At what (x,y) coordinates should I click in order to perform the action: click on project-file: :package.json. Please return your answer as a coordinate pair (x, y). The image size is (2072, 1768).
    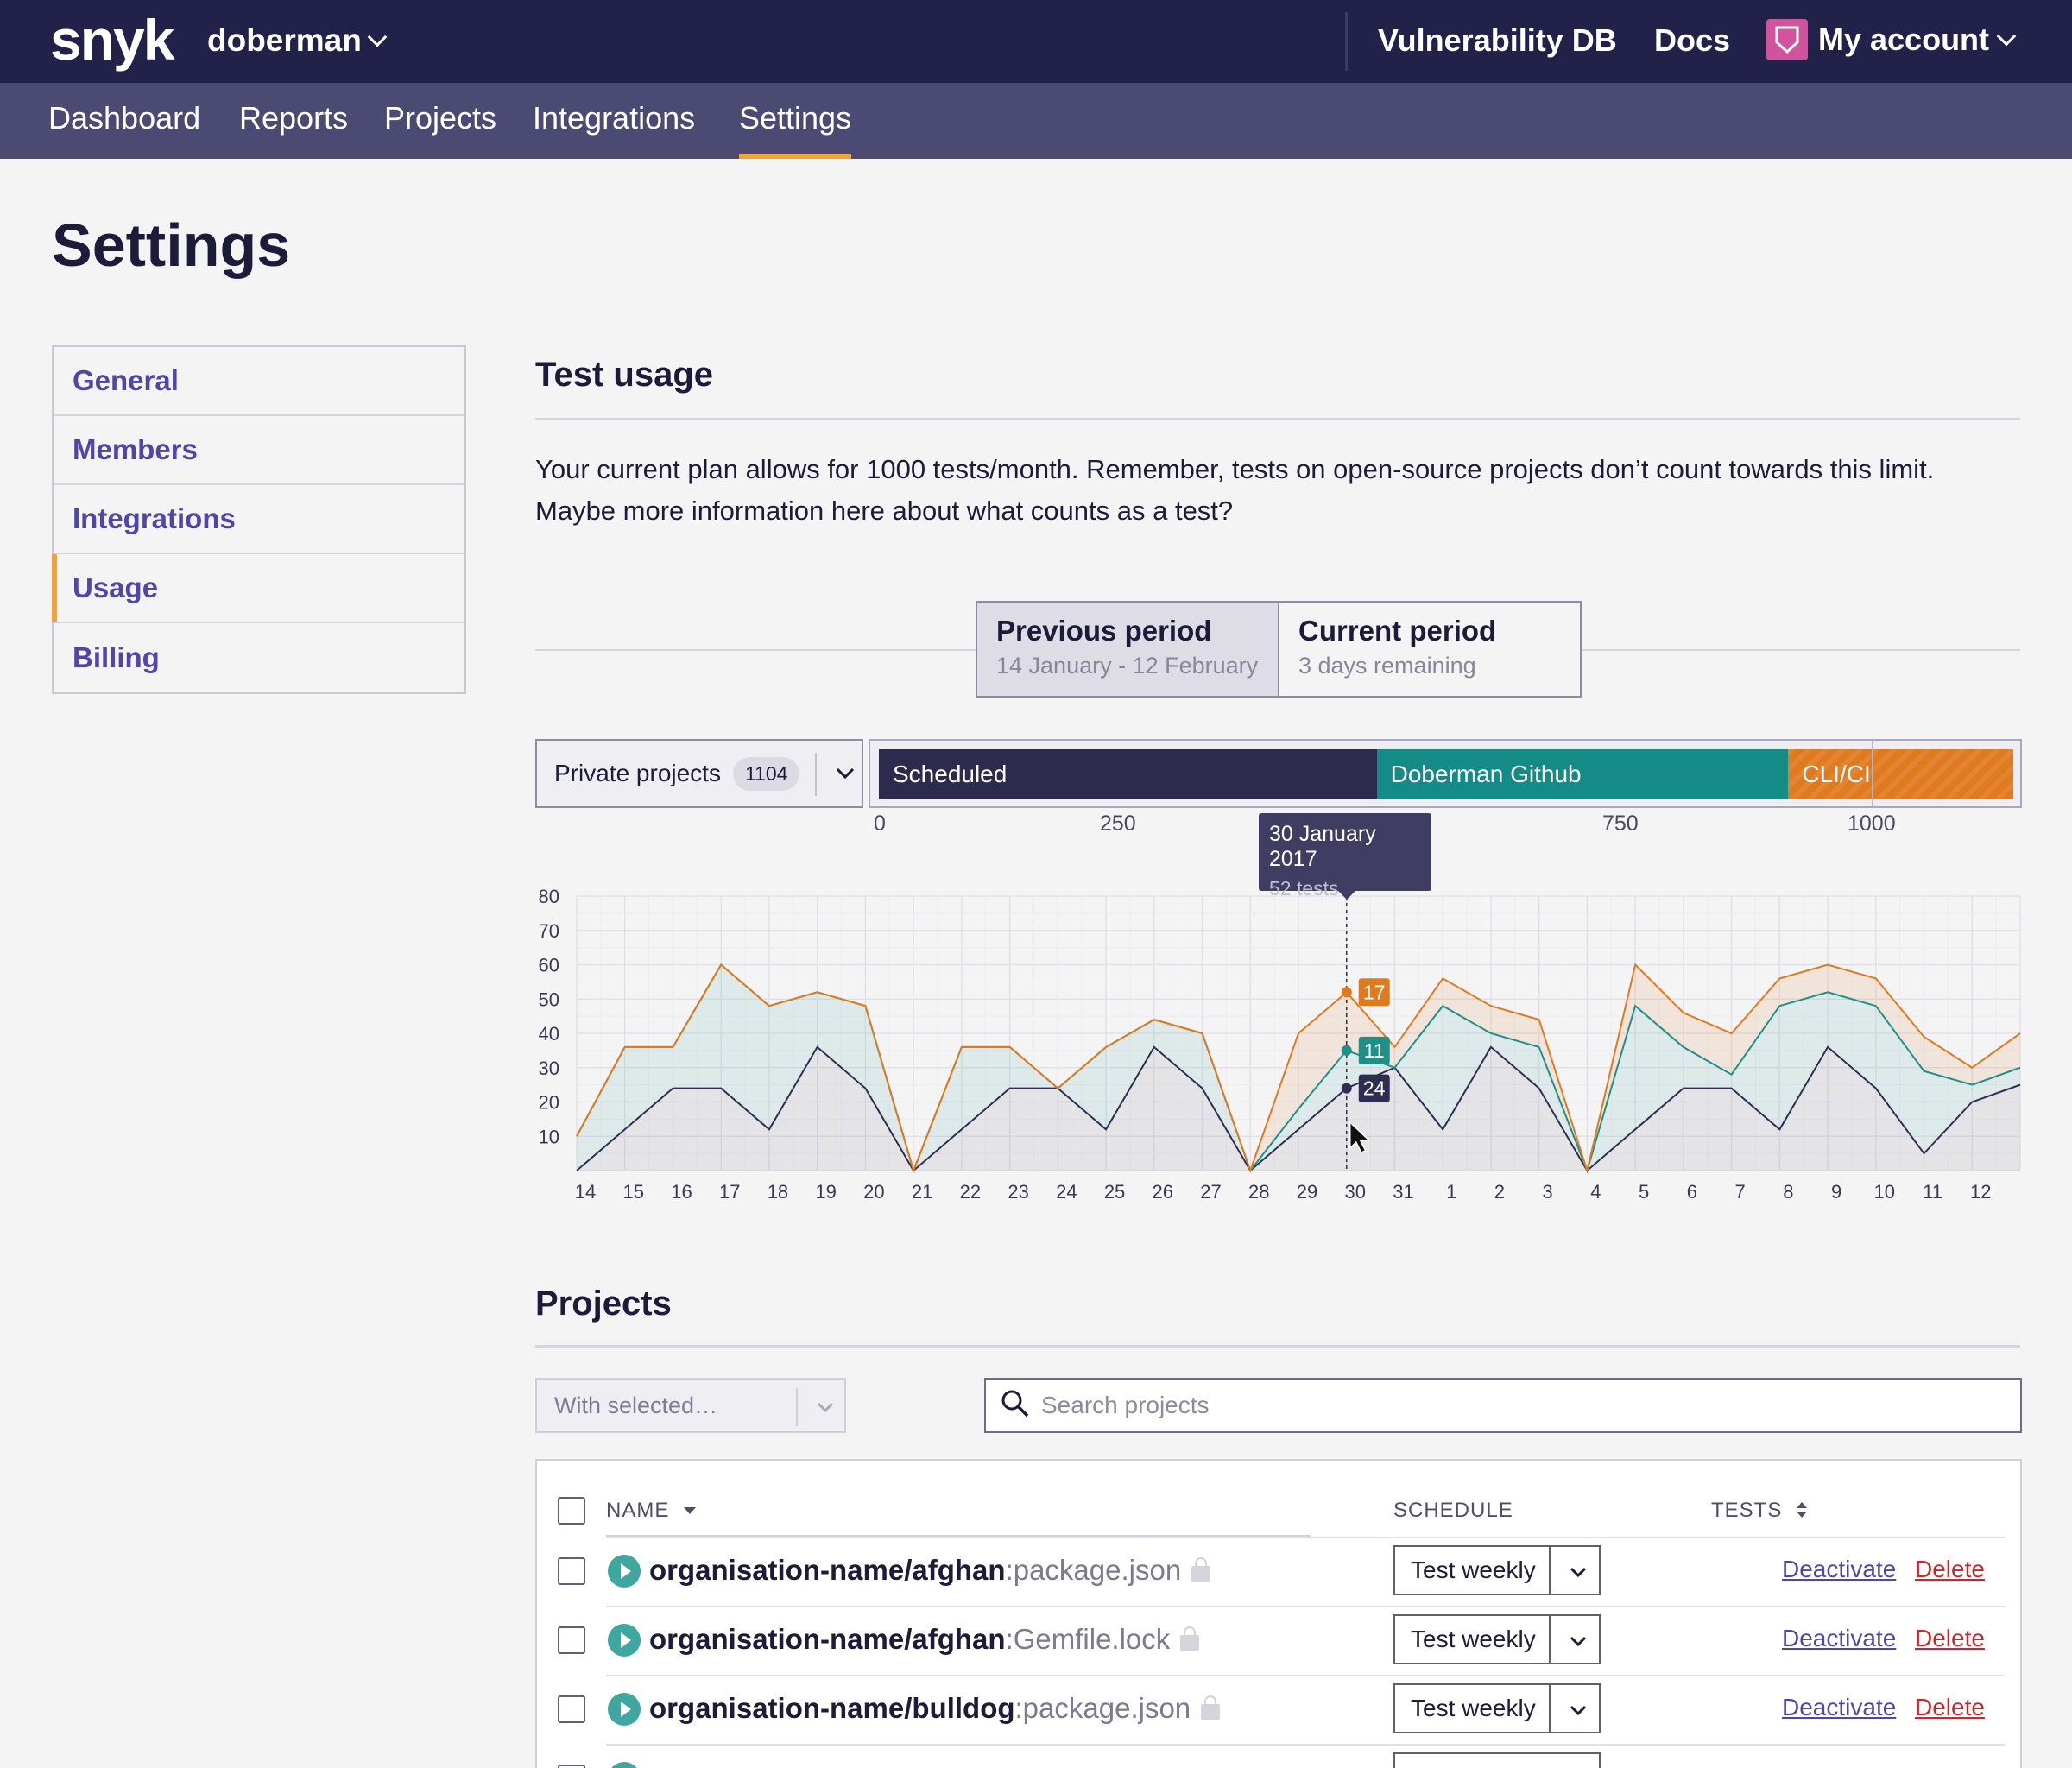
    Looking at the image, I should click on (1102, 1708).